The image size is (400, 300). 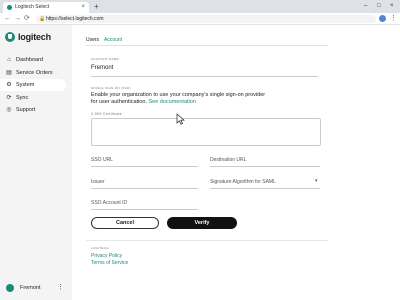 What do you see at coordinates (98, 182) in the screenshot?
I see `issuer-field: Issuer` at bounding box center [98, 182].